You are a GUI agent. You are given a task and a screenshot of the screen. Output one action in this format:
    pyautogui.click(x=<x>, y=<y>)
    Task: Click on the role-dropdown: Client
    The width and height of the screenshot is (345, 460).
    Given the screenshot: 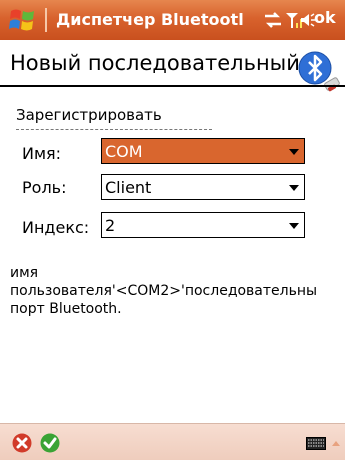 What is the action you would take?
    pyautogui.click(x=203, y=187)
    